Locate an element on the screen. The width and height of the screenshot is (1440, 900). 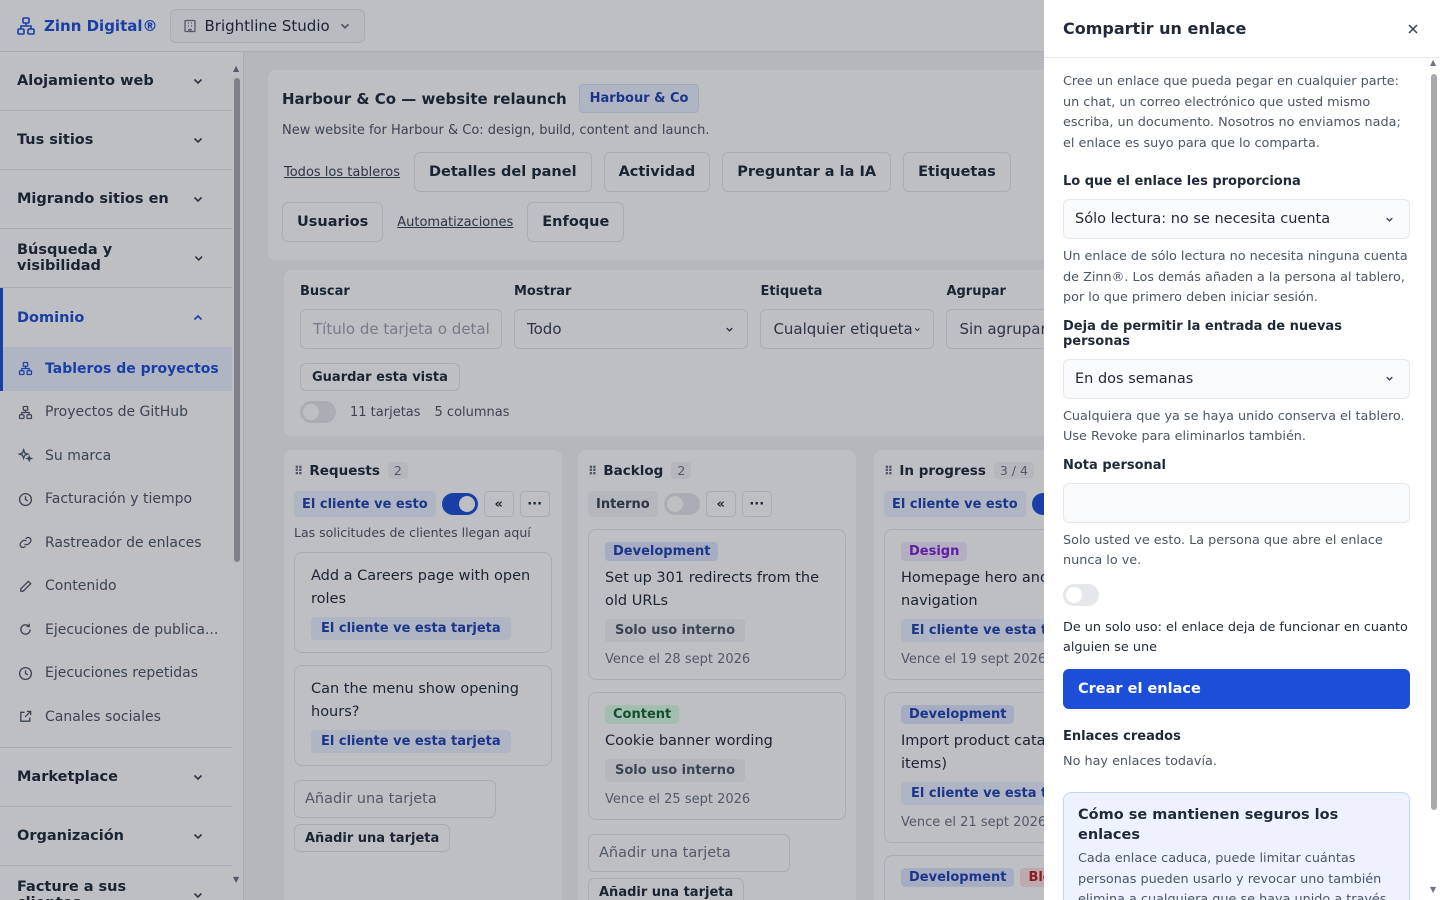
drawer-scrollbar: ▲ ▼ is located at coordinates (1433, 476).